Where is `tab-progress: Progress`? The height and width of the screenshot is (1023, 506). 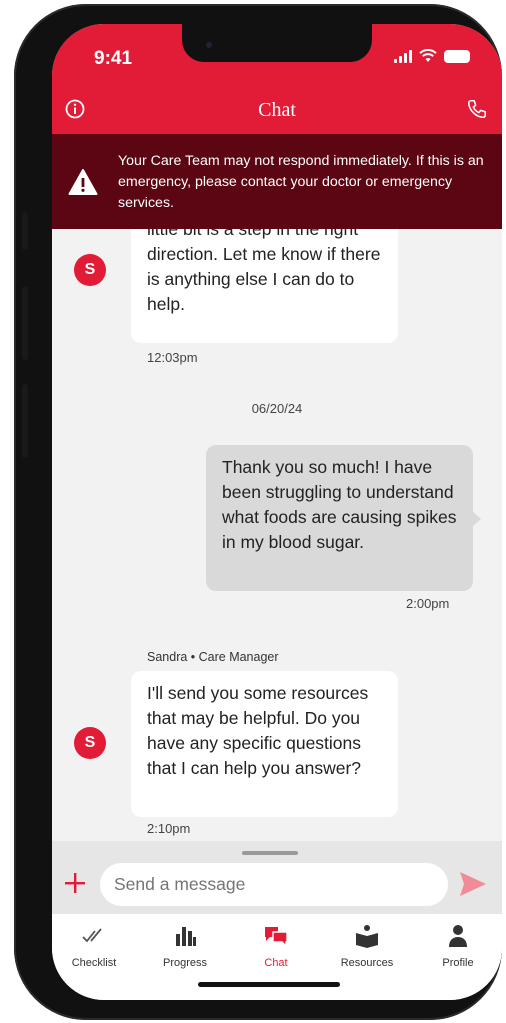 tab-progress: Progress is located at coordinates (185, 946).